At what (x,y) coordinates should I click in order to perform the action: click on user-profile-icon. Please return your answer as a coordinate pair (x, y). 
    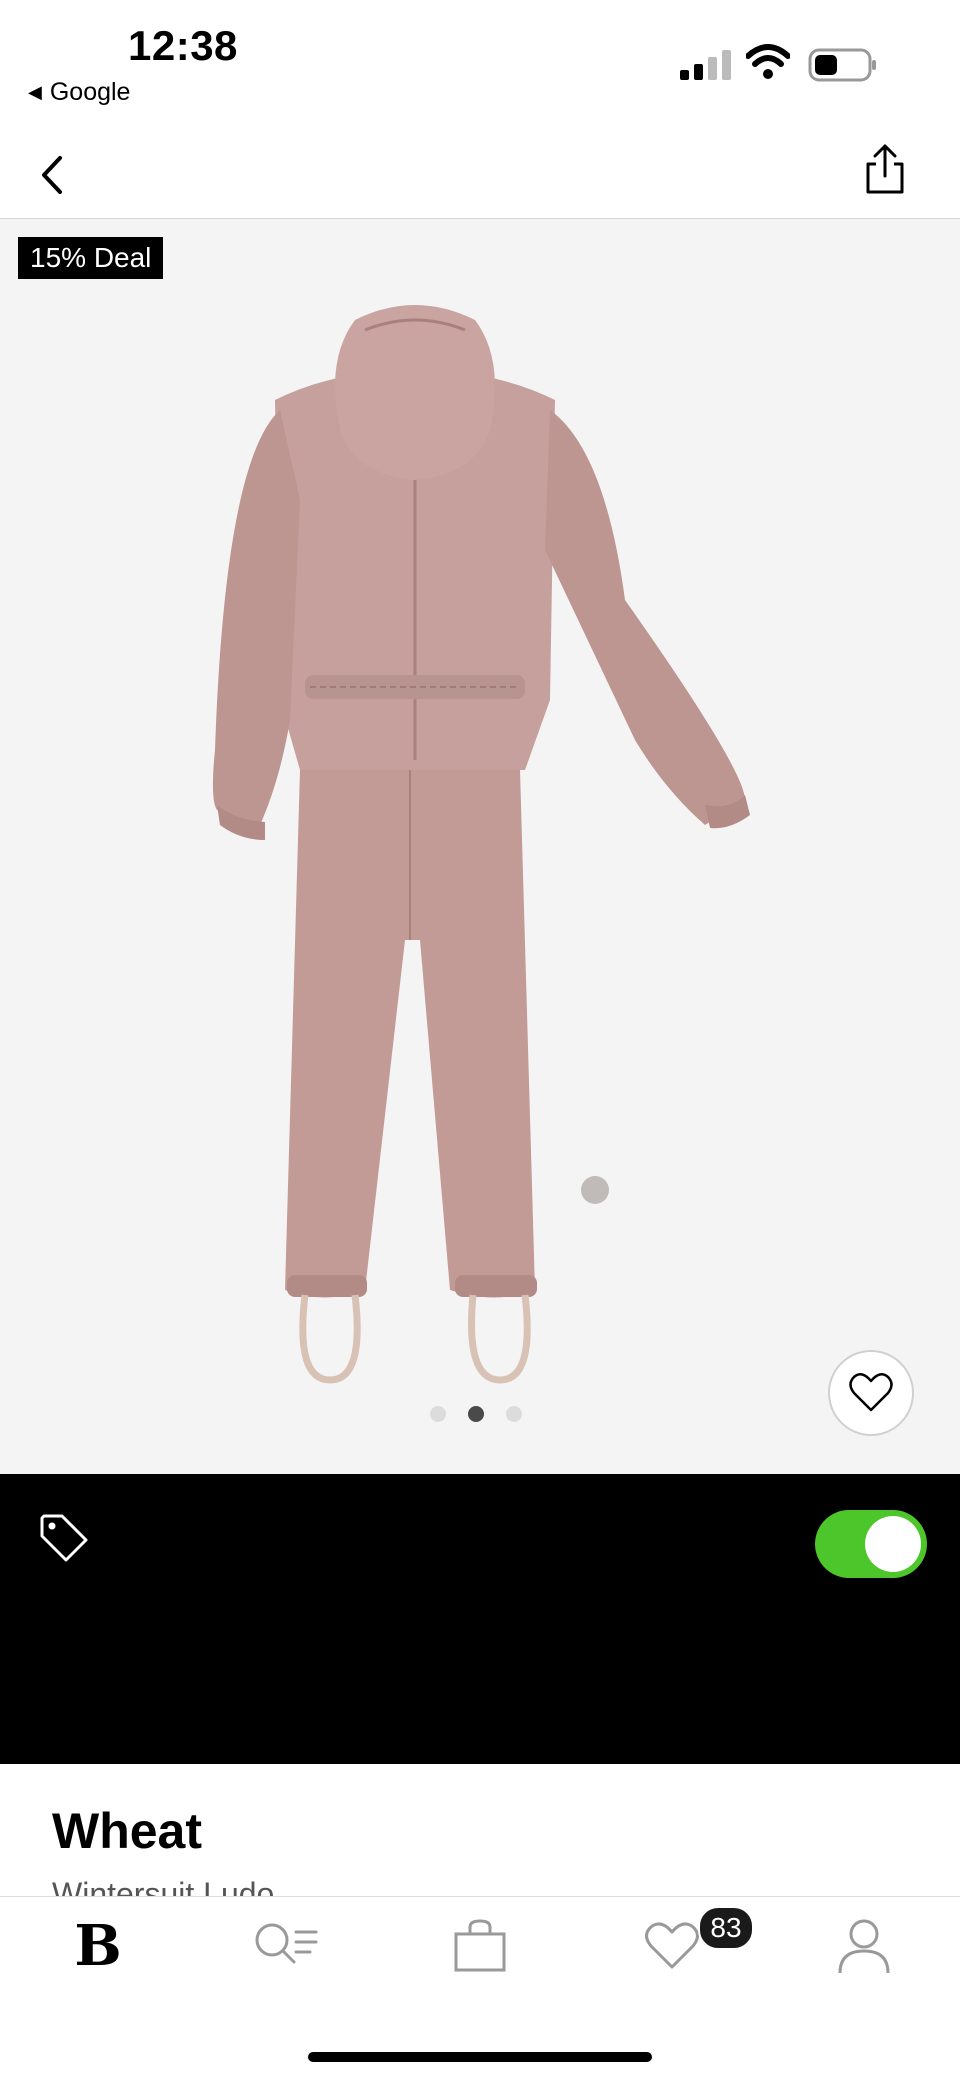
    Looking at the image, I should click on (864, 1946).